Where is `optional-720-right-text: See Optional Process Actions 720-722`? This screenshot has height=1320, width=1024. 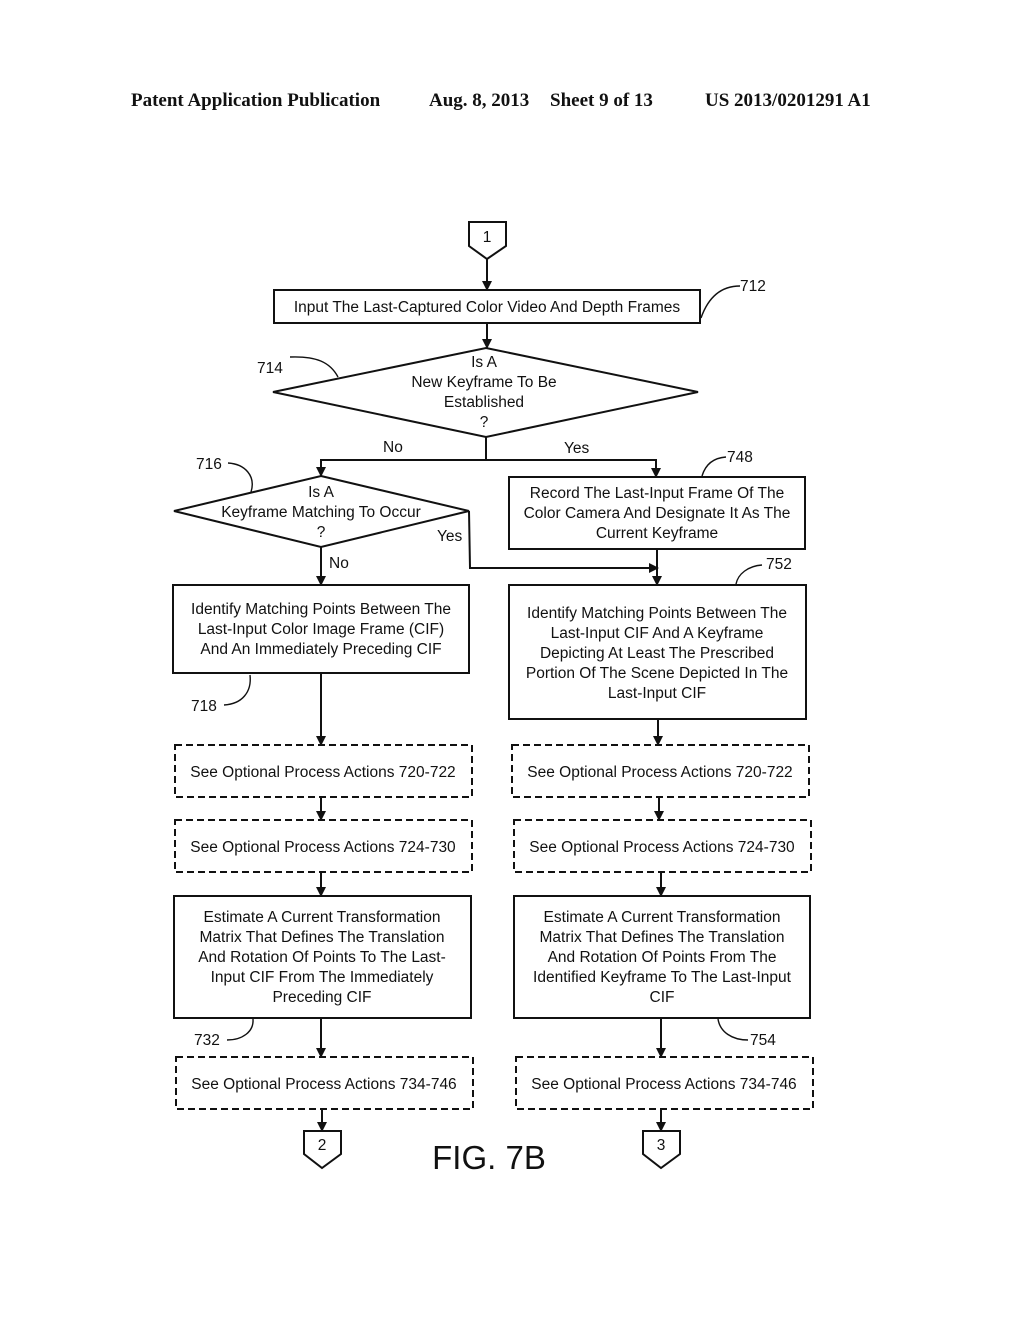 optional-720-right-text: See Optional Process Actions 720-722 is located at coordinates (659, 772).